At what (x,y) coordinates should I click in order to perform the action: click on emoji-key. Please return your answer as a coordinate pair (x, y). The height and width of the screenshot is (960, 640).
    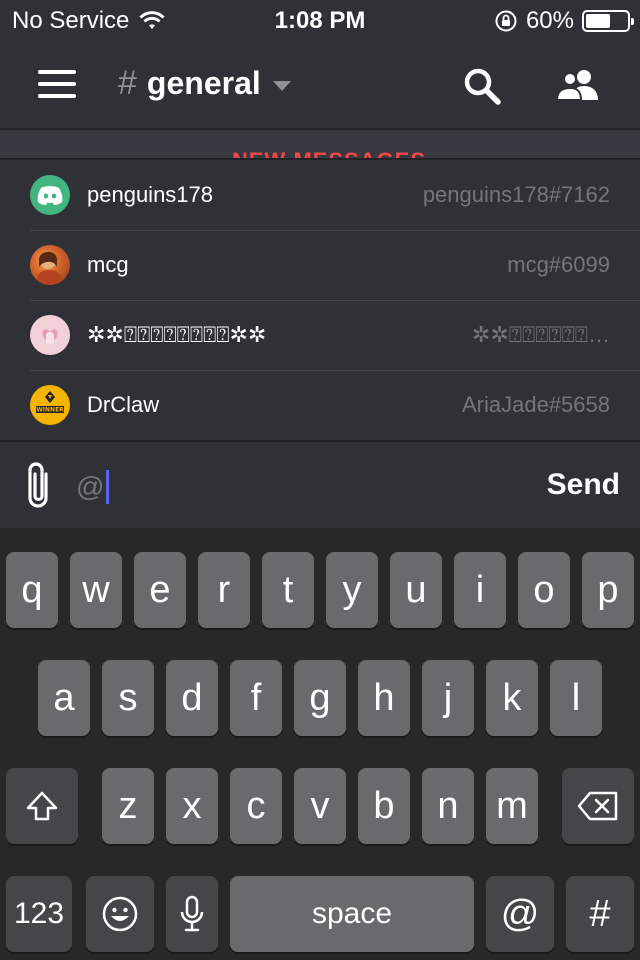
    Looking at the image, I should click on (120, 914).